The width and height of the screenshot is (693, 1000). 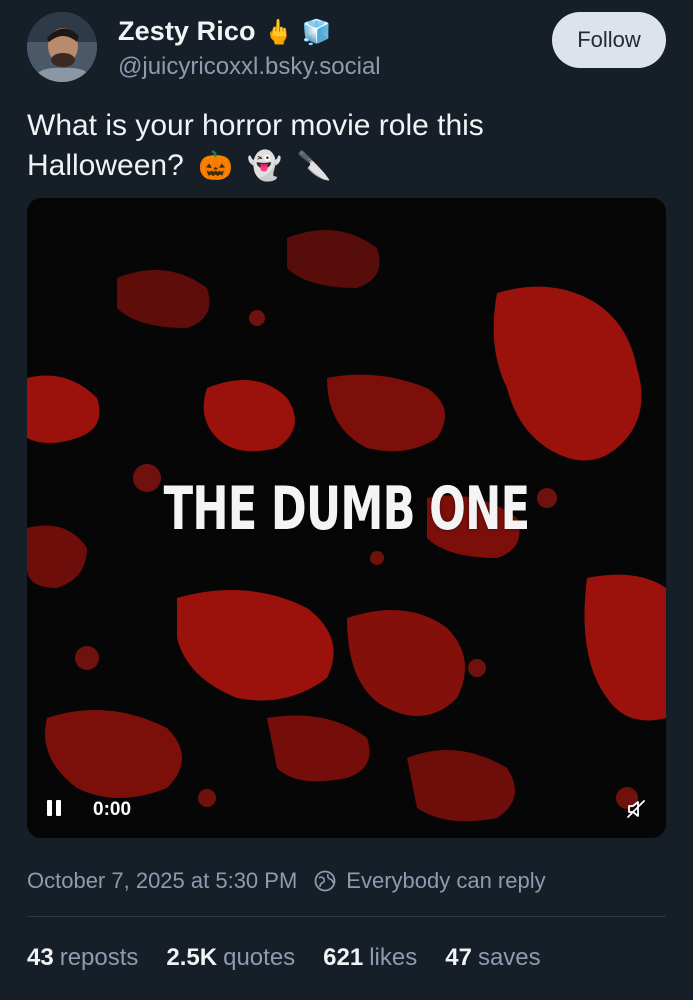 I want to click on video-time: 0:00, so click(x=112, y=809).